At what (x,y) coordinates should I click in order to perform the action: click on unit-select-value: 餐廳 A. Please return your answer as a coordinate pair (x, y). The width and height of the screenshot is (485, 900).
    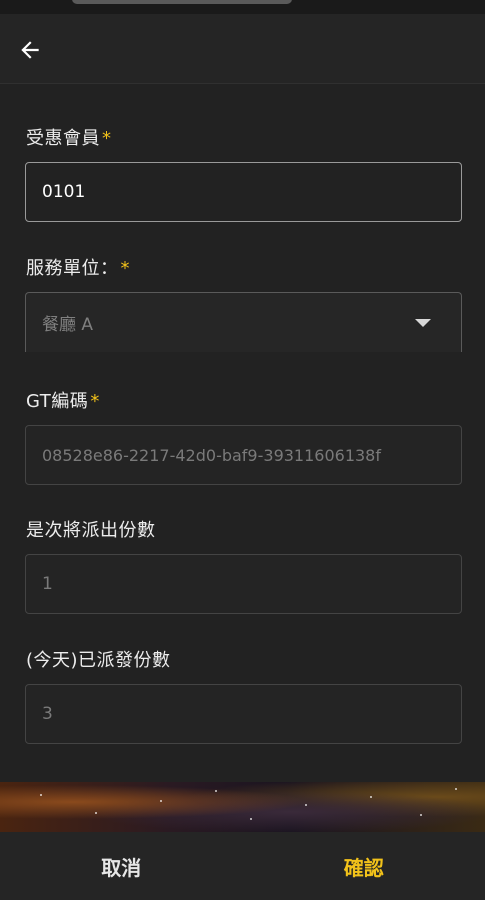
    Looking at the image, I should click on (68, 325).